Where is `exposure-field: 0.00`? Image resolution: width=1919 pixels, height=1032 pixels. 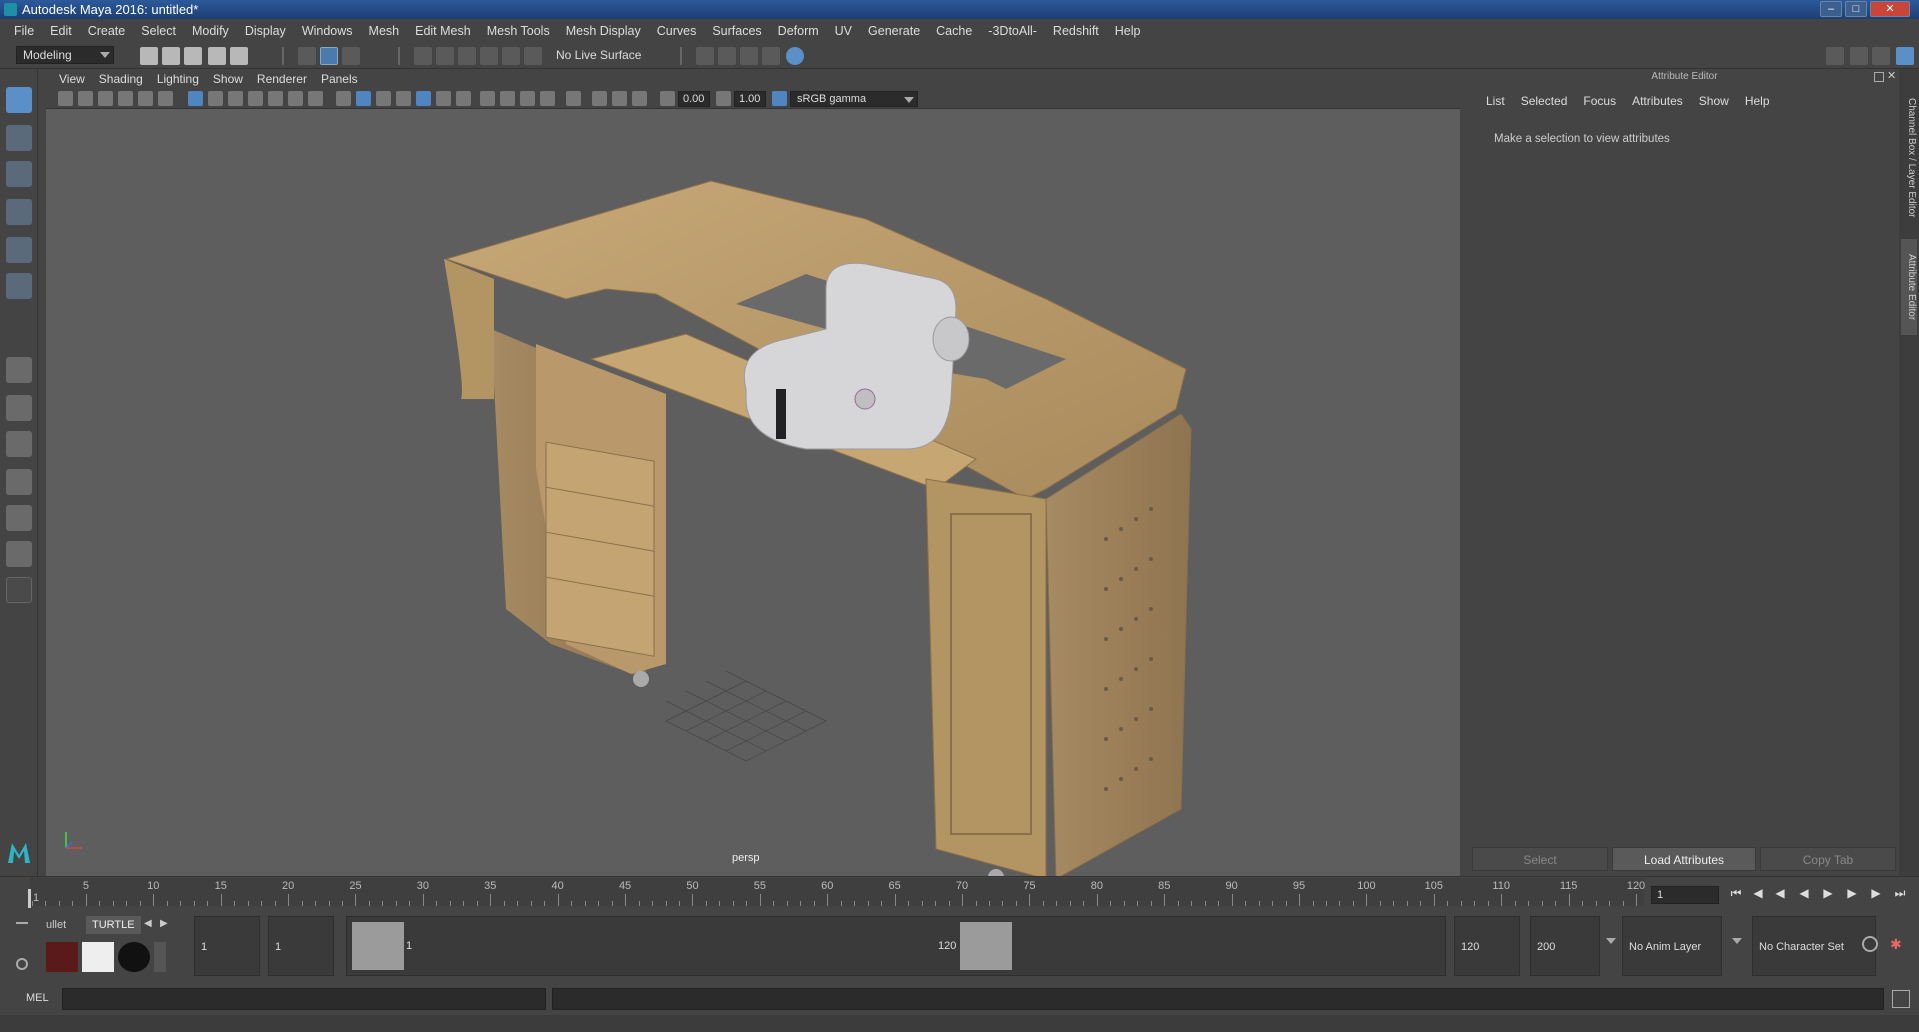
exposure-field: 0.00 is located at coordinates (694, 99).